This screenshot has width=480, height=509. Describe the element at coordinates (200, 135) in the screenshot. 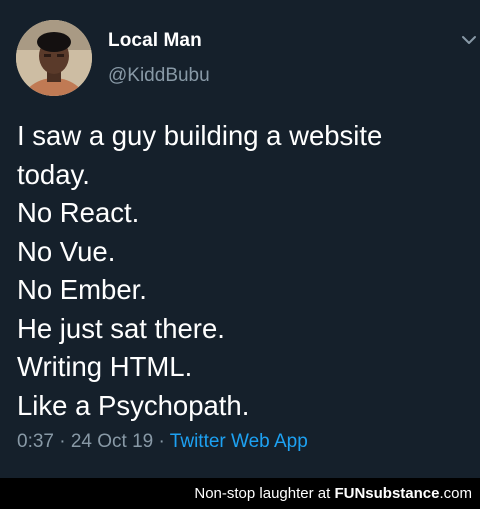

I see `tweet-line: I saw a guy building a website` at that location.